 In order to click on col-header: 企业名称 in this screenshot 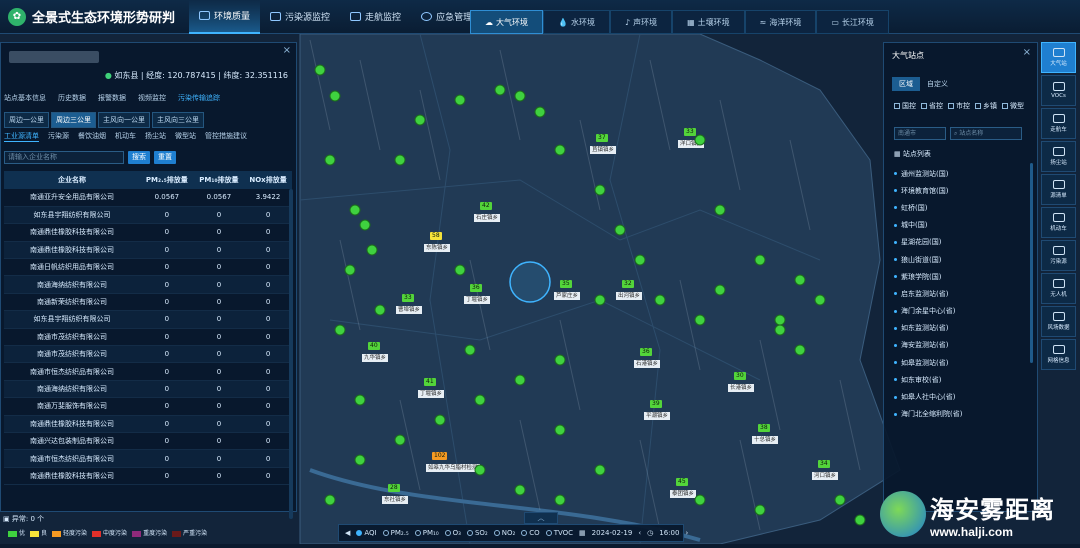, I will do `click(72, 180)`.